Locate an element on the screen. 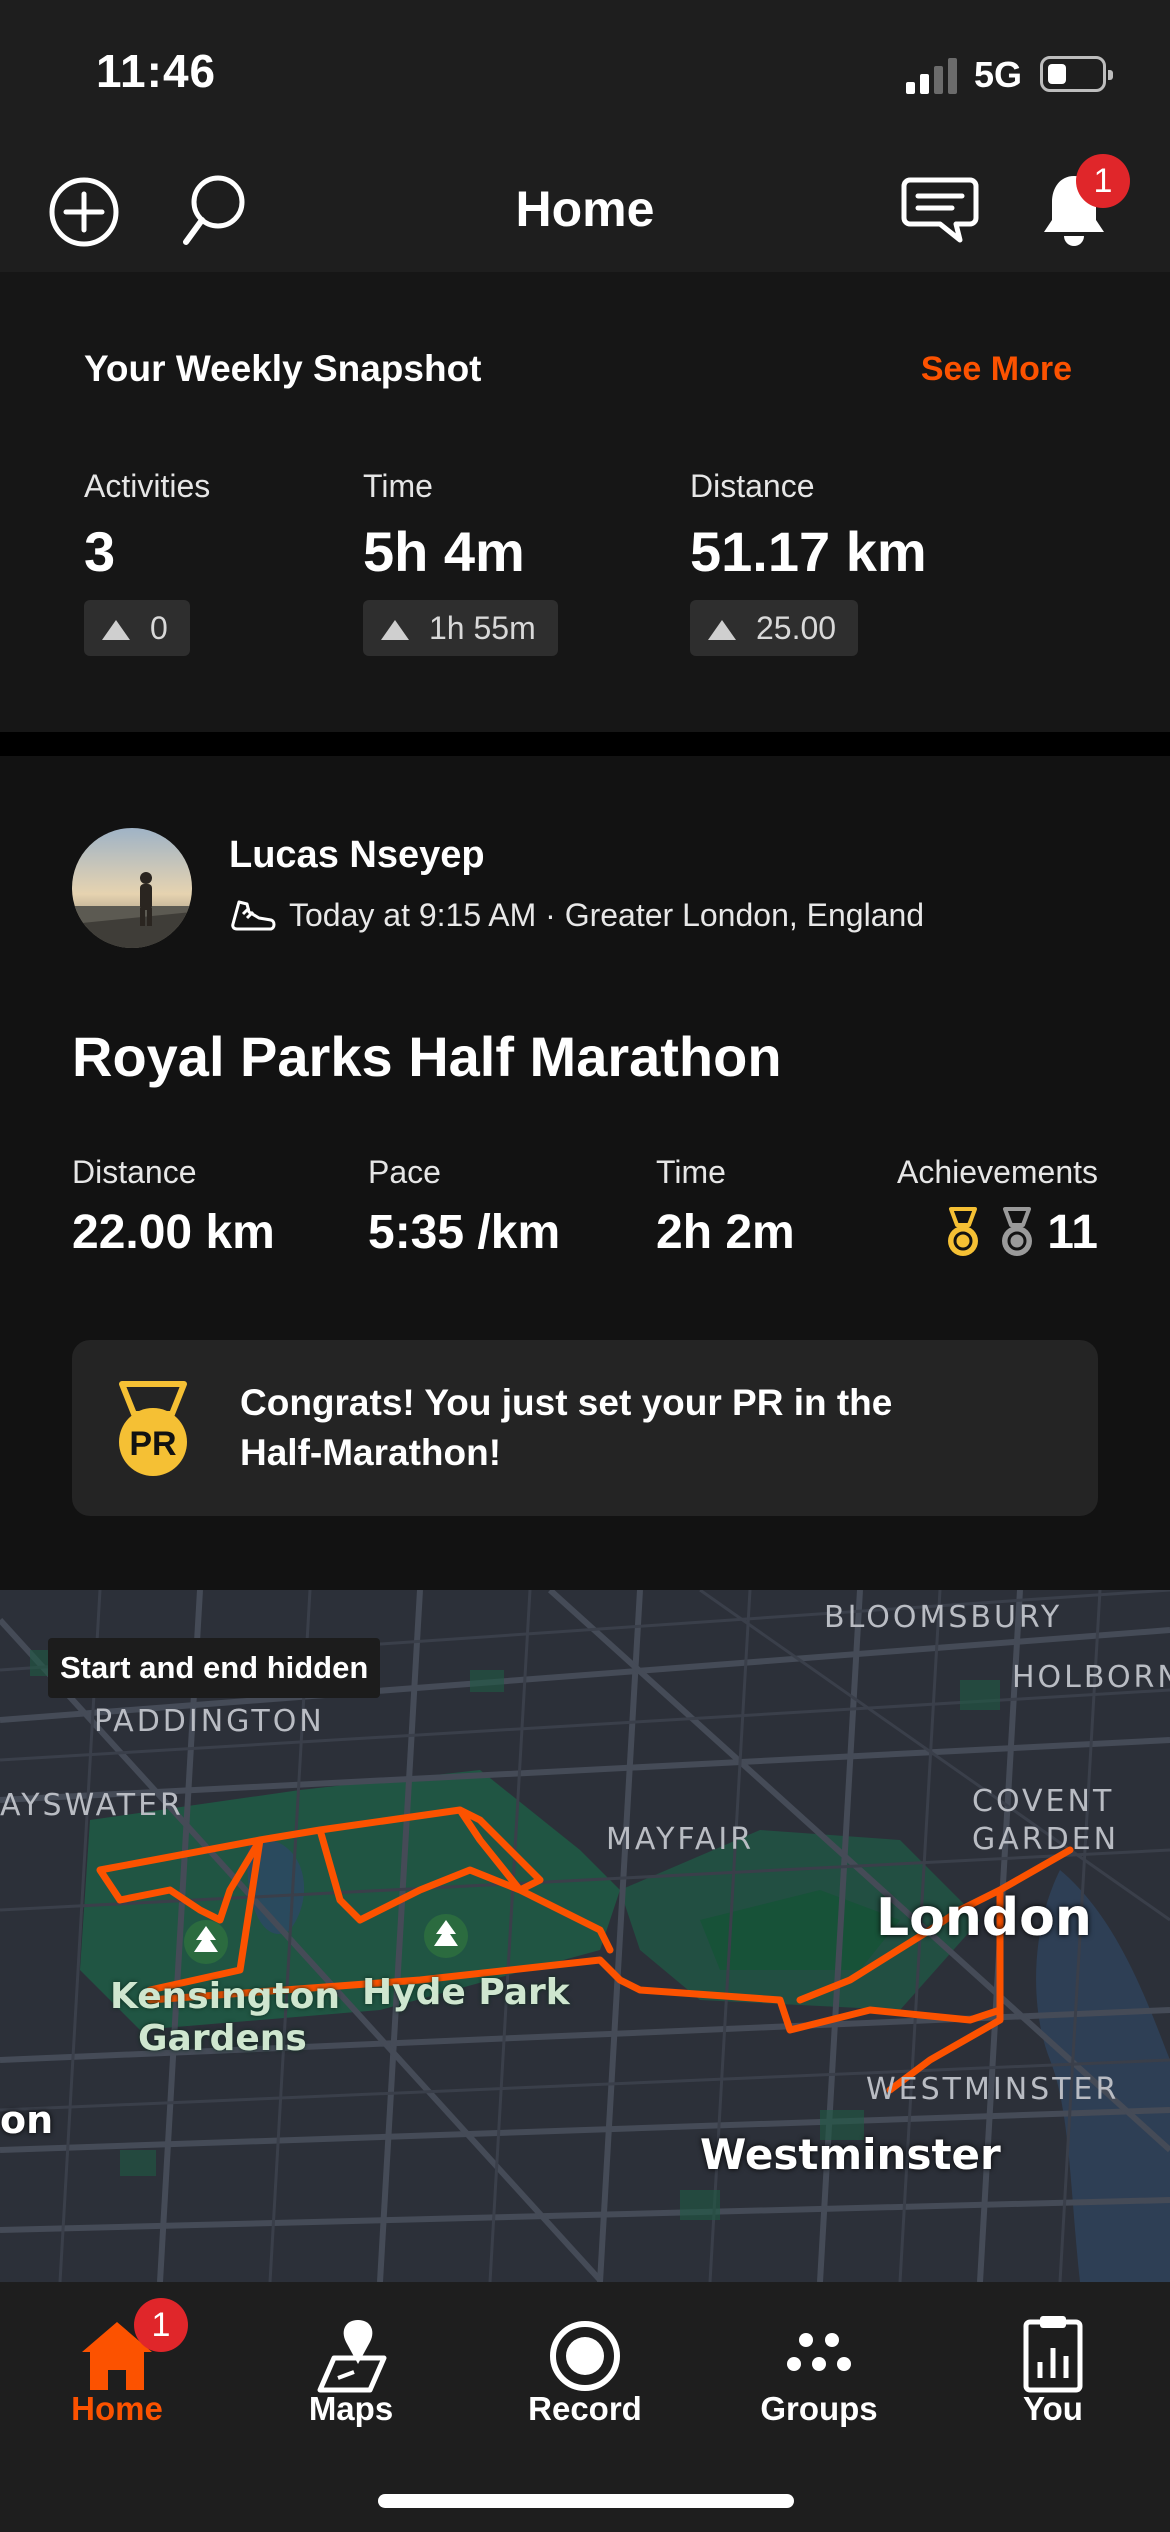 The height and width of the screenshot is (2532, 1170). stat-value: 5h 4m is located at coordinates (444, 551).